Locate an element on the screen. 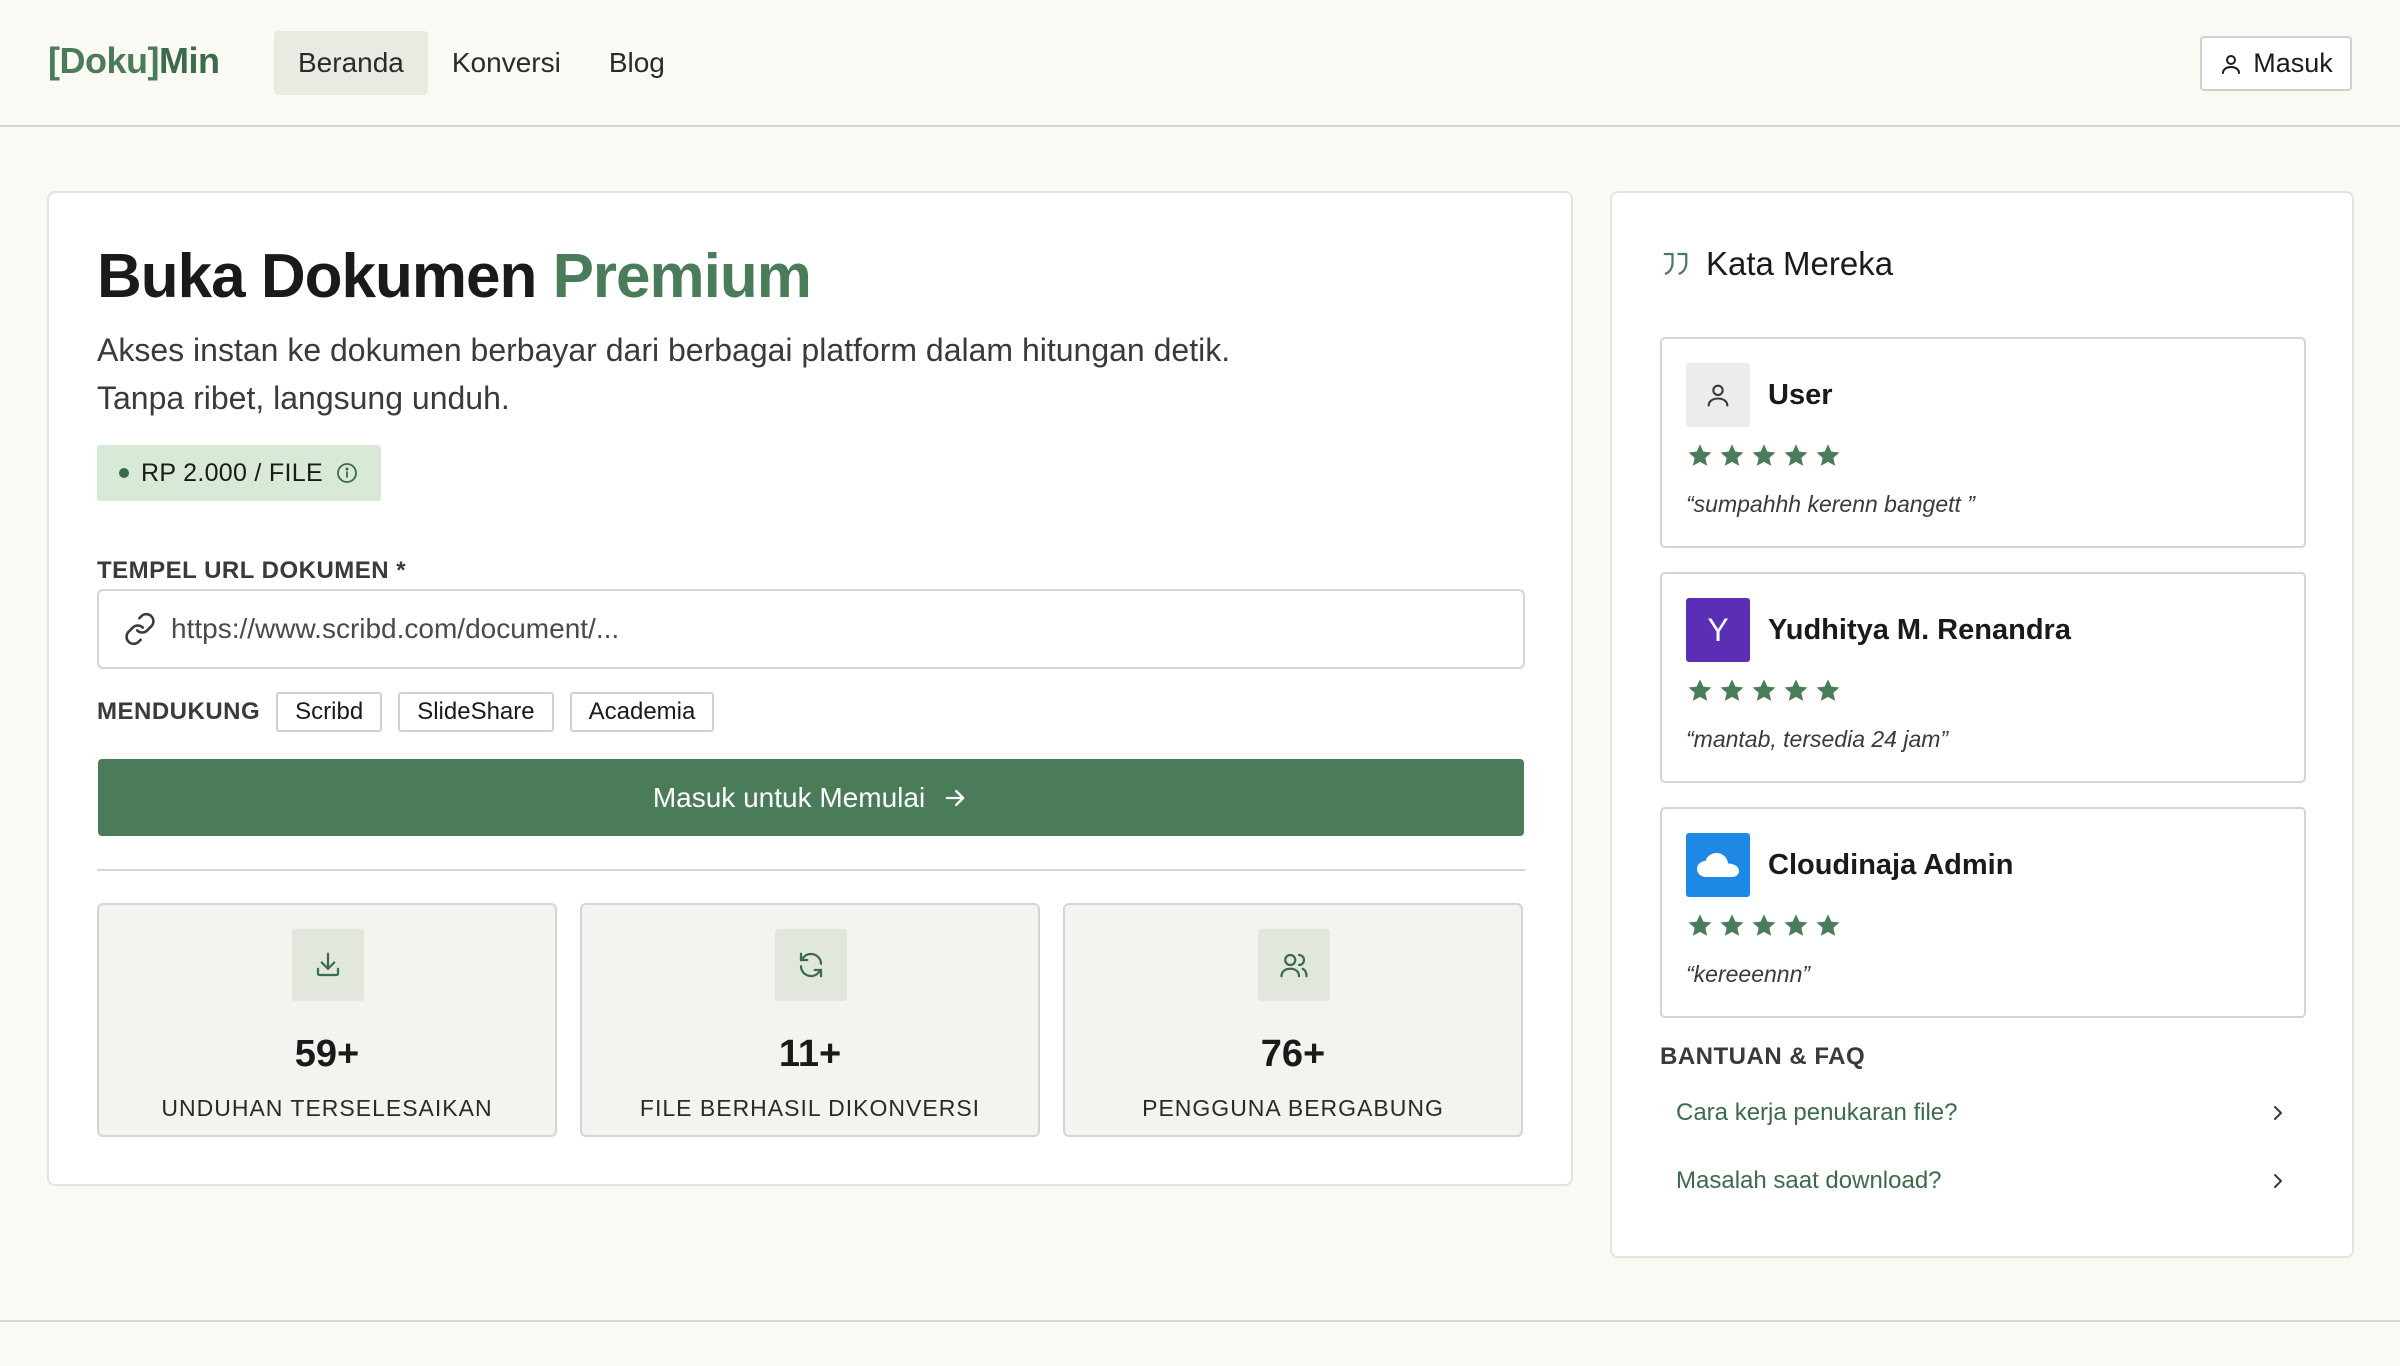  stat-value: 59+ is located at coordinates (327, 1054).